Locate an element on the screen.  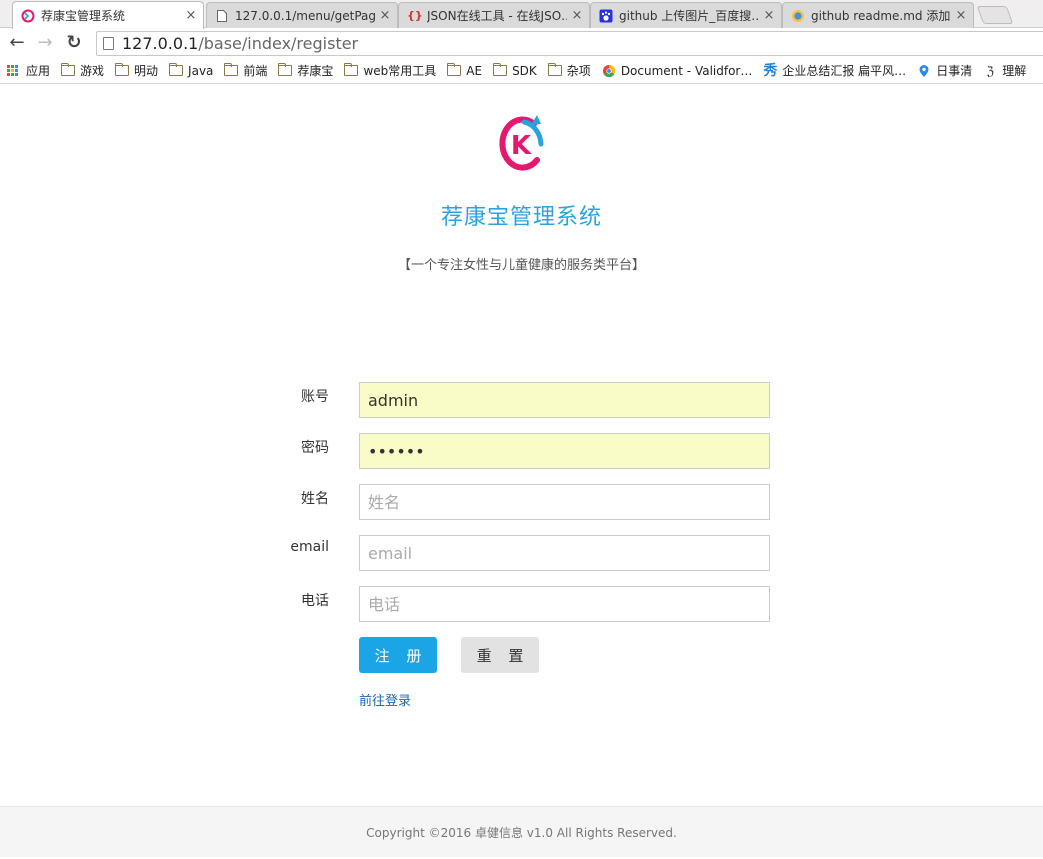
phone-input is located at coordinates (564, 604).